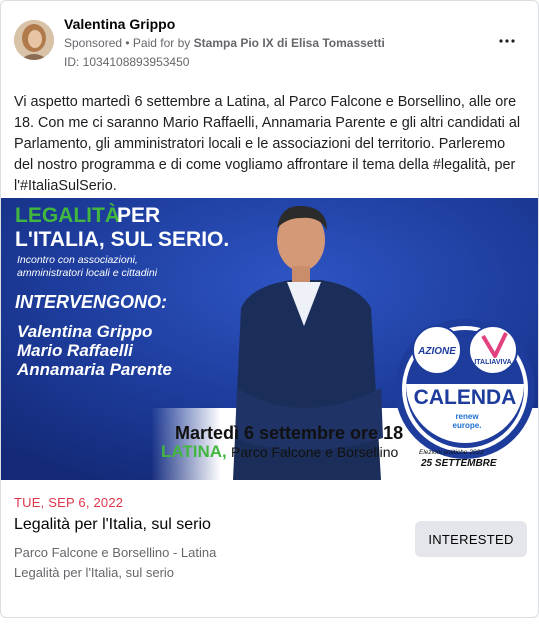 The height and width of the screenshot is (627, 539). Describe the element at coordinates (315, 452) in the screenshot. I see `creative-place: Parco Falcone e Borsellino` at that location.